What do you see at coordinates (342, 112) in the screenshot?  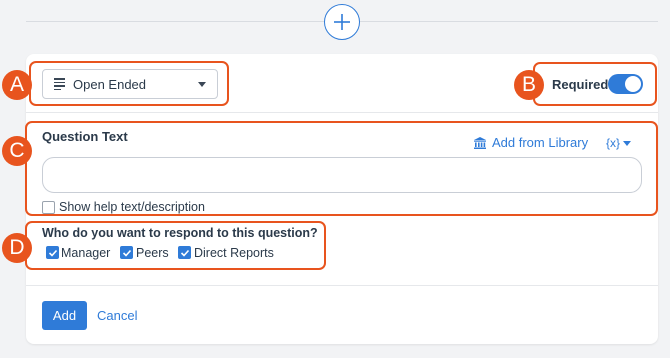 I see `header-divider` at bounding box center [342, 112].